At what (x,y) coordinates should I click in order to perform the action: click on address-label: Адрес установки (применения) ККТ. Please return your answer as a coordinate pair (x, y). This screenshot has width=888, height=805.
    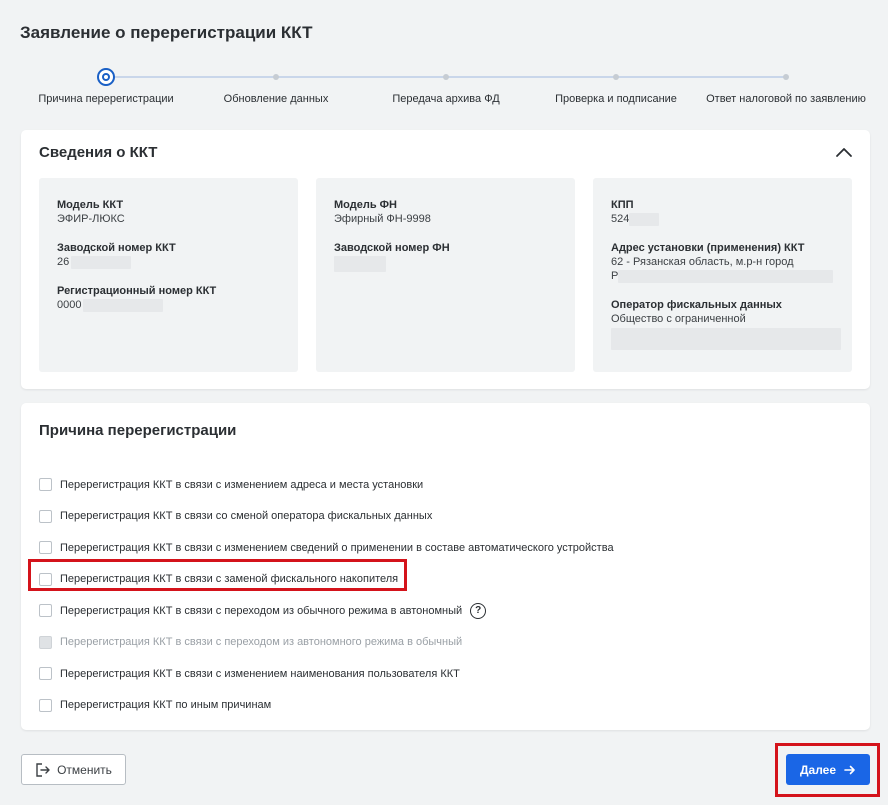
    Looking at the image, I should click on (708, 248).